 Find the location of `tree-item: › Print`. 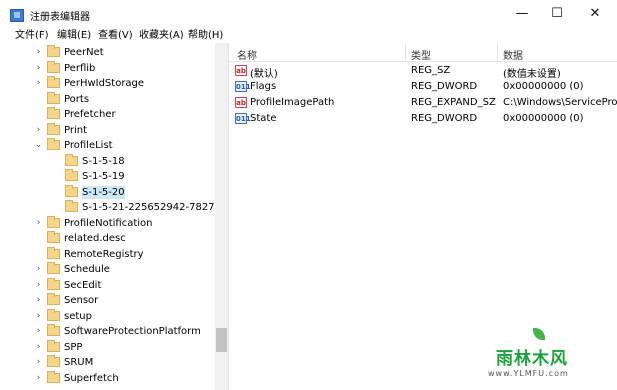

tree-item: › Print is located at coordinates (107, 130).